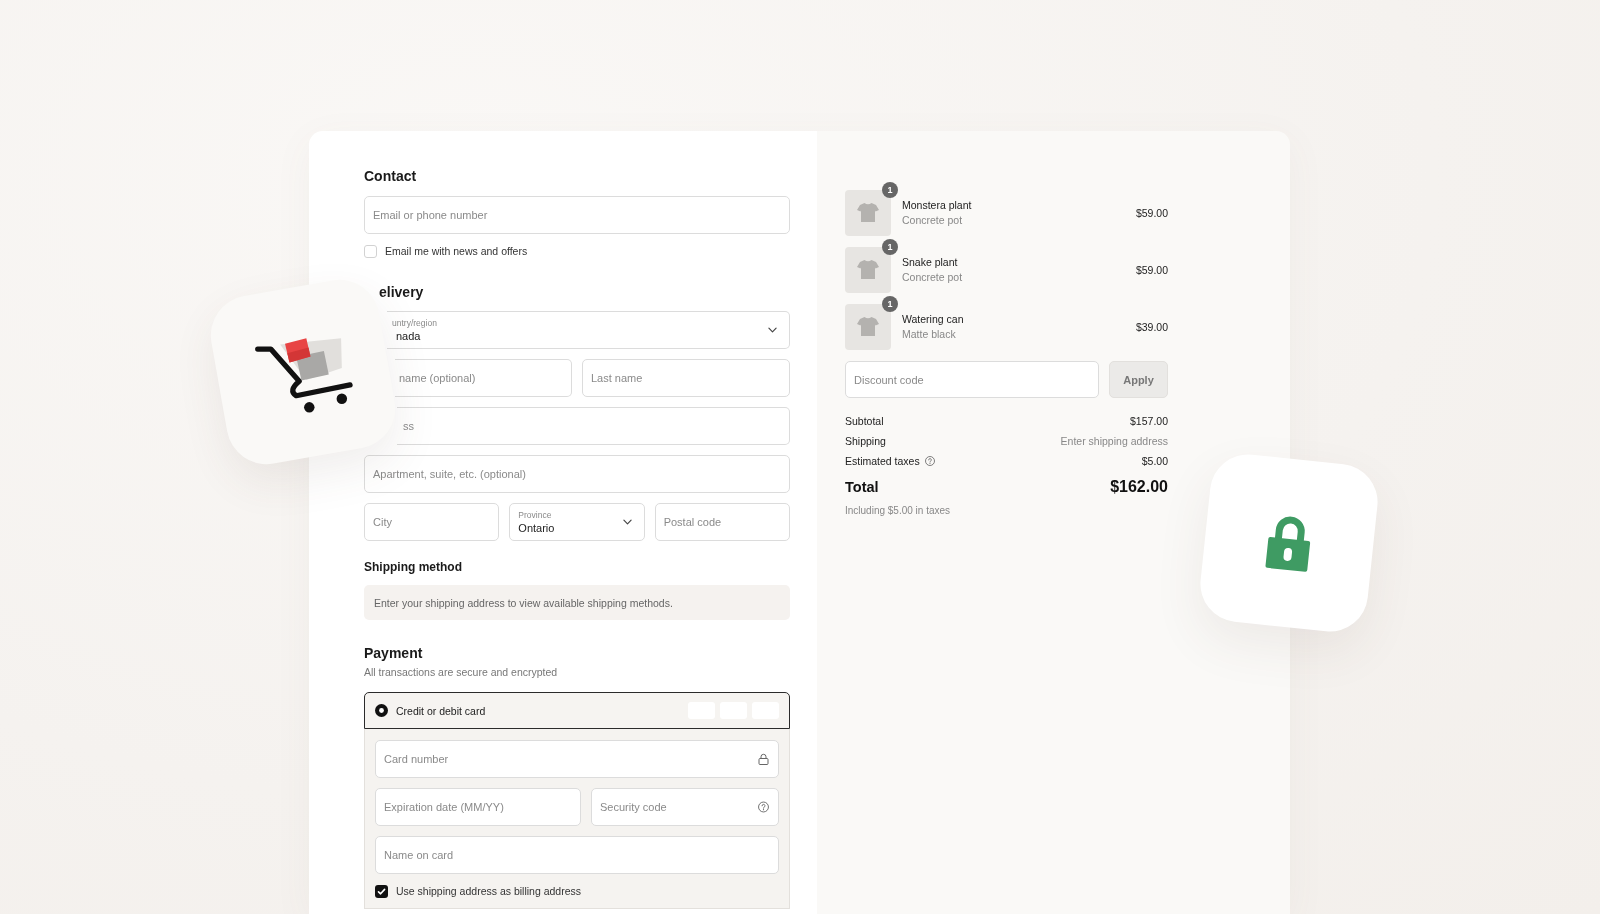  What do you see at coordinates (593, 426) in the screenshot?
I see `address-field: ss` at bounding box center [593, 426].